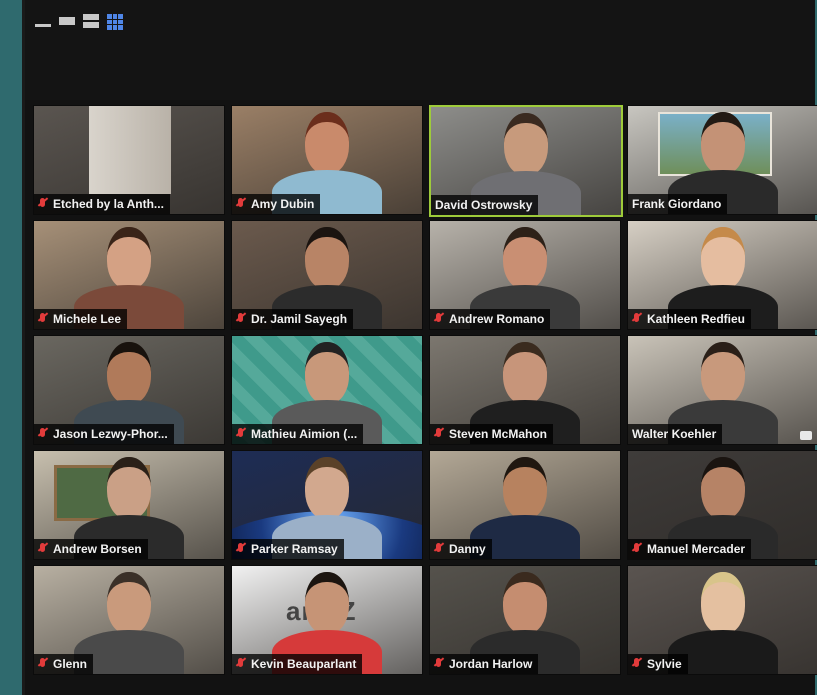  What do you see at coordinates (115, 22) in the screenshot?
I see `gallery-view-icon` at bounding box center [115, 22].